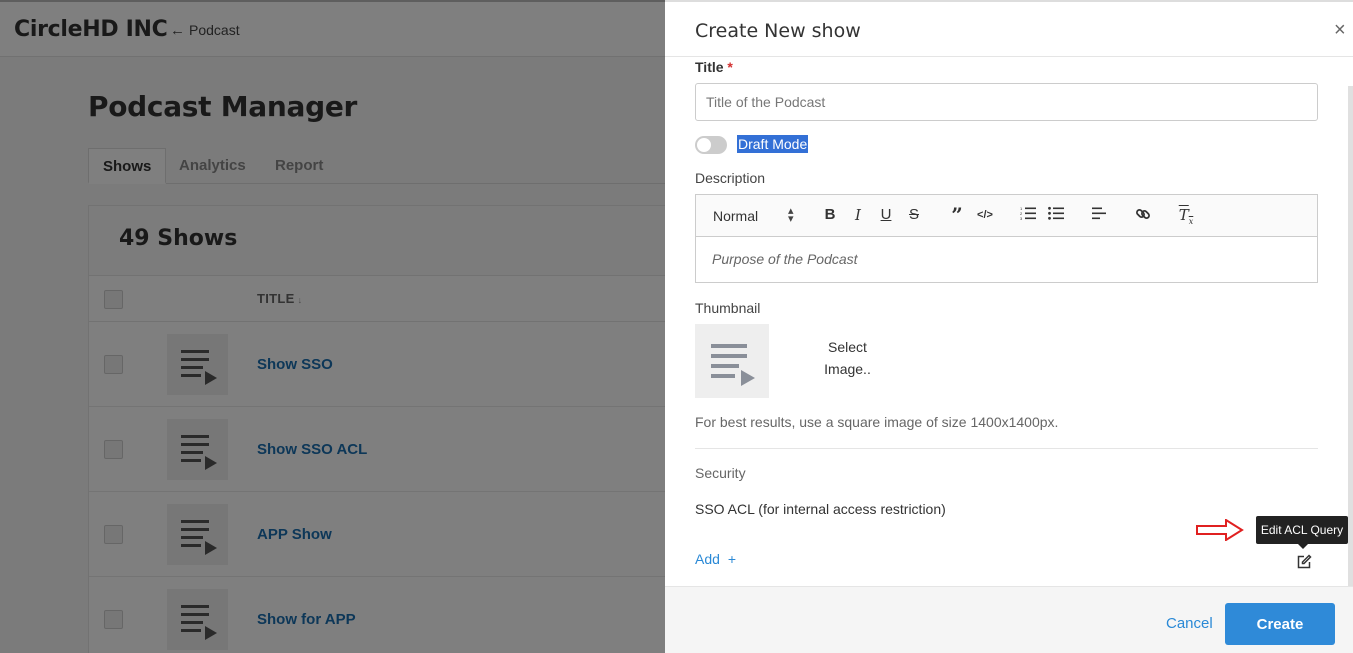 Image resolution: width=1353 pixels, height=653 pixels. I want to click on create-button: Create, so click(1280, 624).